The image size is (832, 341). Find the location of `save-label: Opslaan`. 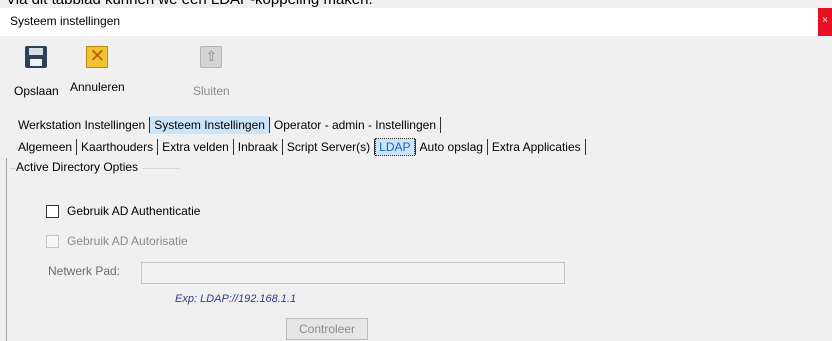

save-label: Opslaan is located at coordinates (36, 91).